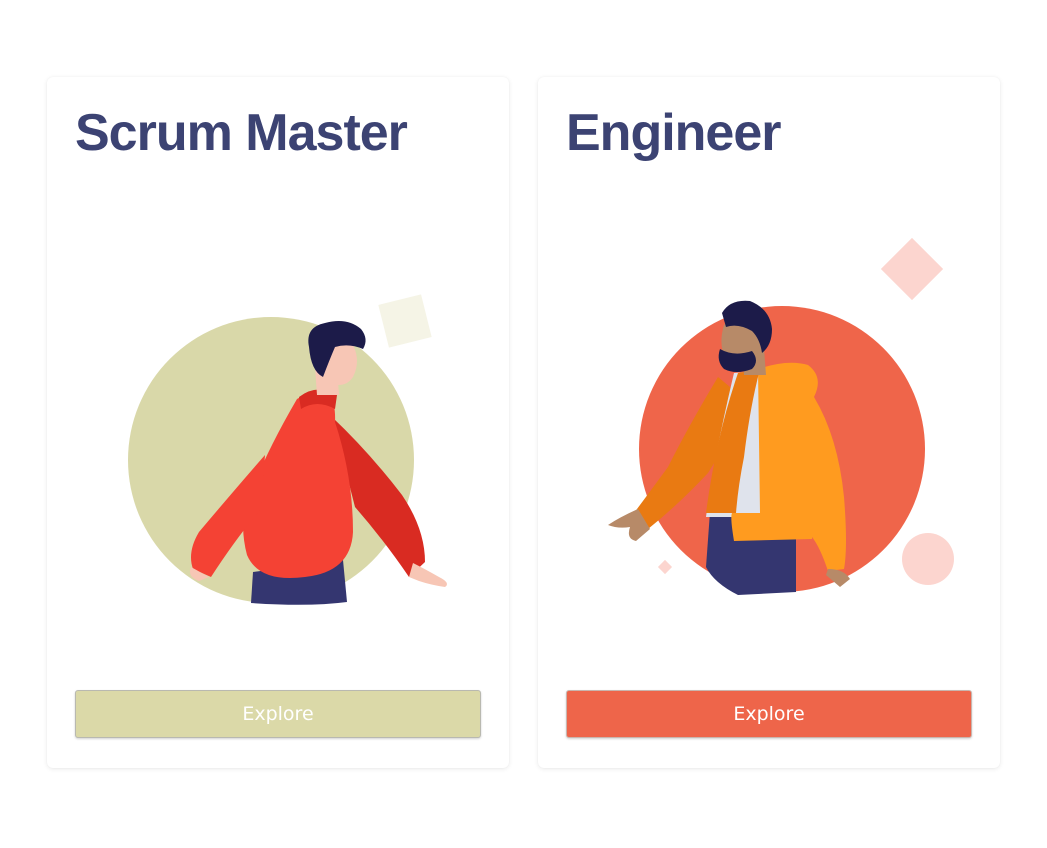 The height and width of the screenshot is (848, 1047). I want to click on scrum-master-illustration, so click(287, 449).